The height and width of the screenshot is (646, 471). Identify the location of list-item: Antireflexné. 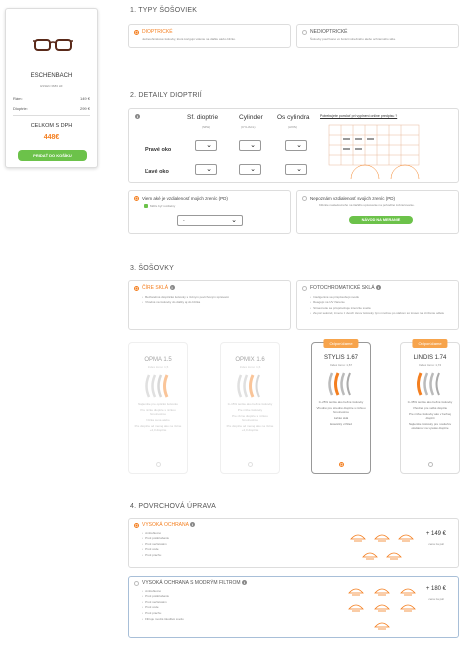
(155, 533).